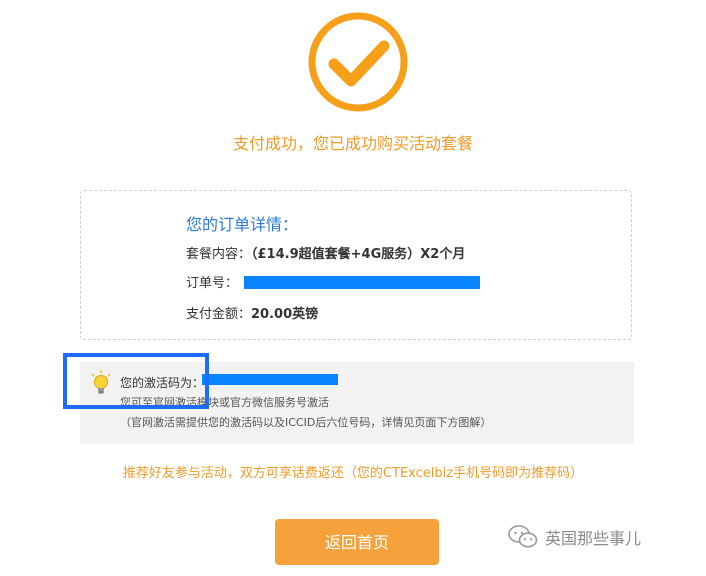  Describe the element at coordinates (306, 422) in the screenshot. I see `activation-note: （官网激活需提供您的激活码以及ICCID后六位号码，详情见页面下方图解）` at that location.